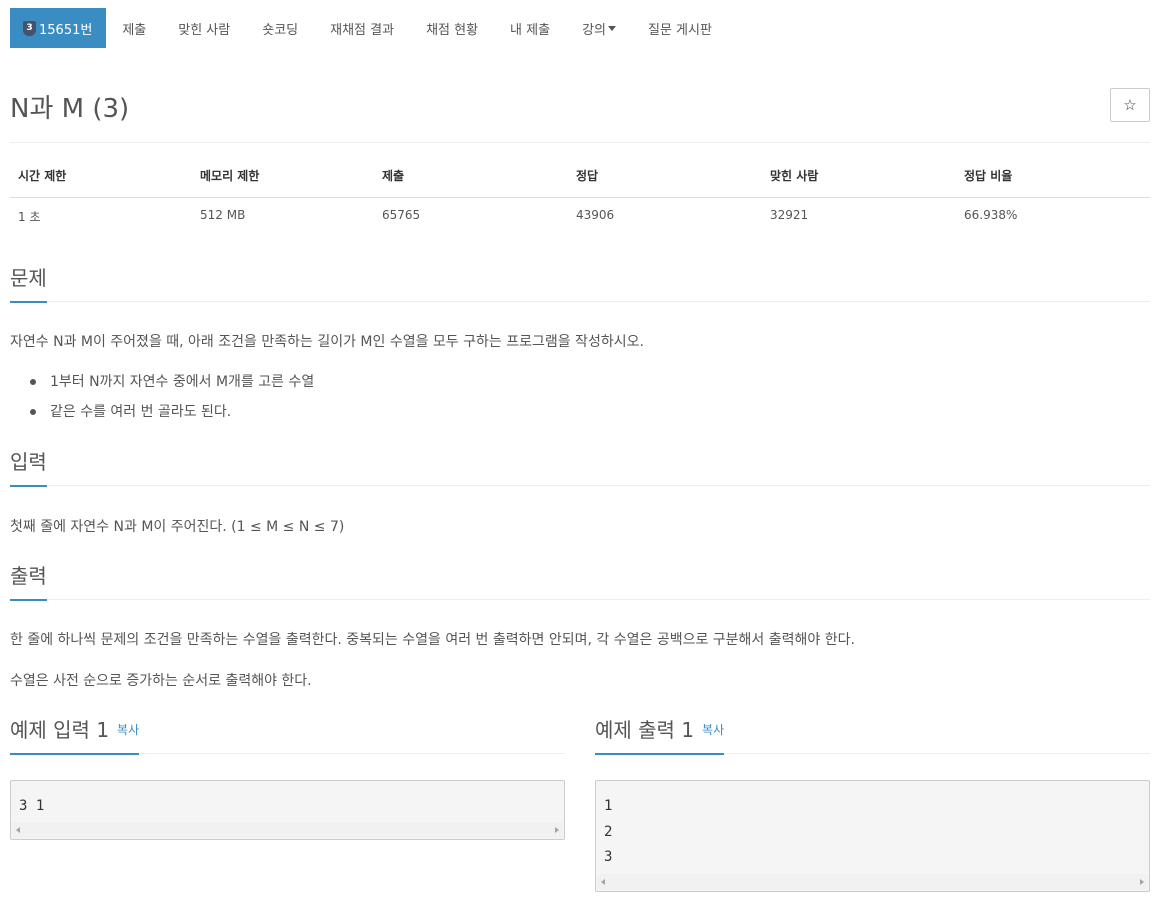  I want to click on value-memory-limit: 512 MB, so click(223, 214).